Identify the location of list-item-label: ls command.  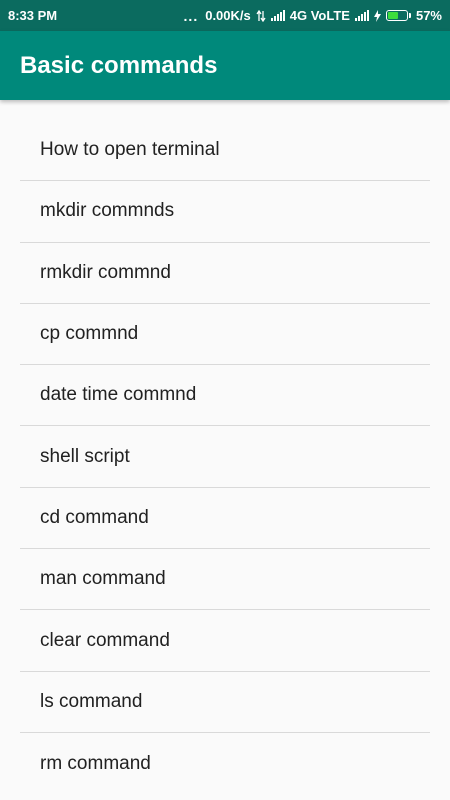
(91, 701).